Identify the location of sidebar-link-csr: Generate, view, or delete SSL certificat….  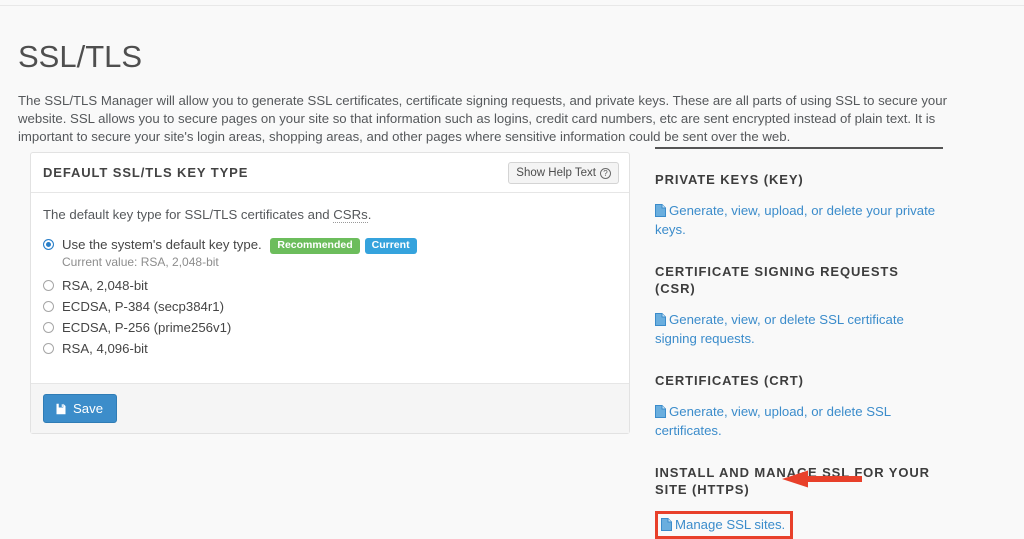
(799, 329).